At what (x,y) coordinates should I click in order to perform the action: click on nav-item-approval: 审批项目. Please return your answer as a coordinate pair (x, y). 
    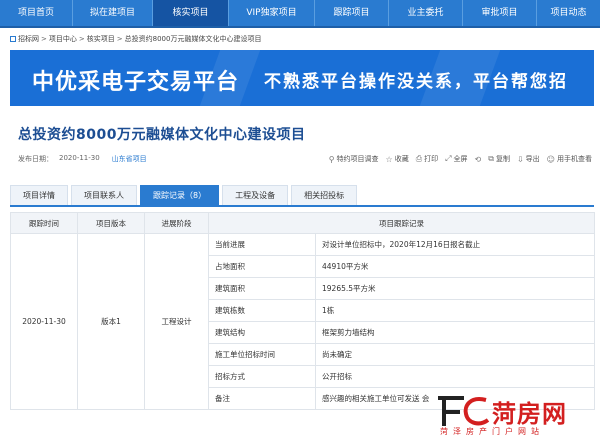
    Looking at the image, I should click on (500, 13).